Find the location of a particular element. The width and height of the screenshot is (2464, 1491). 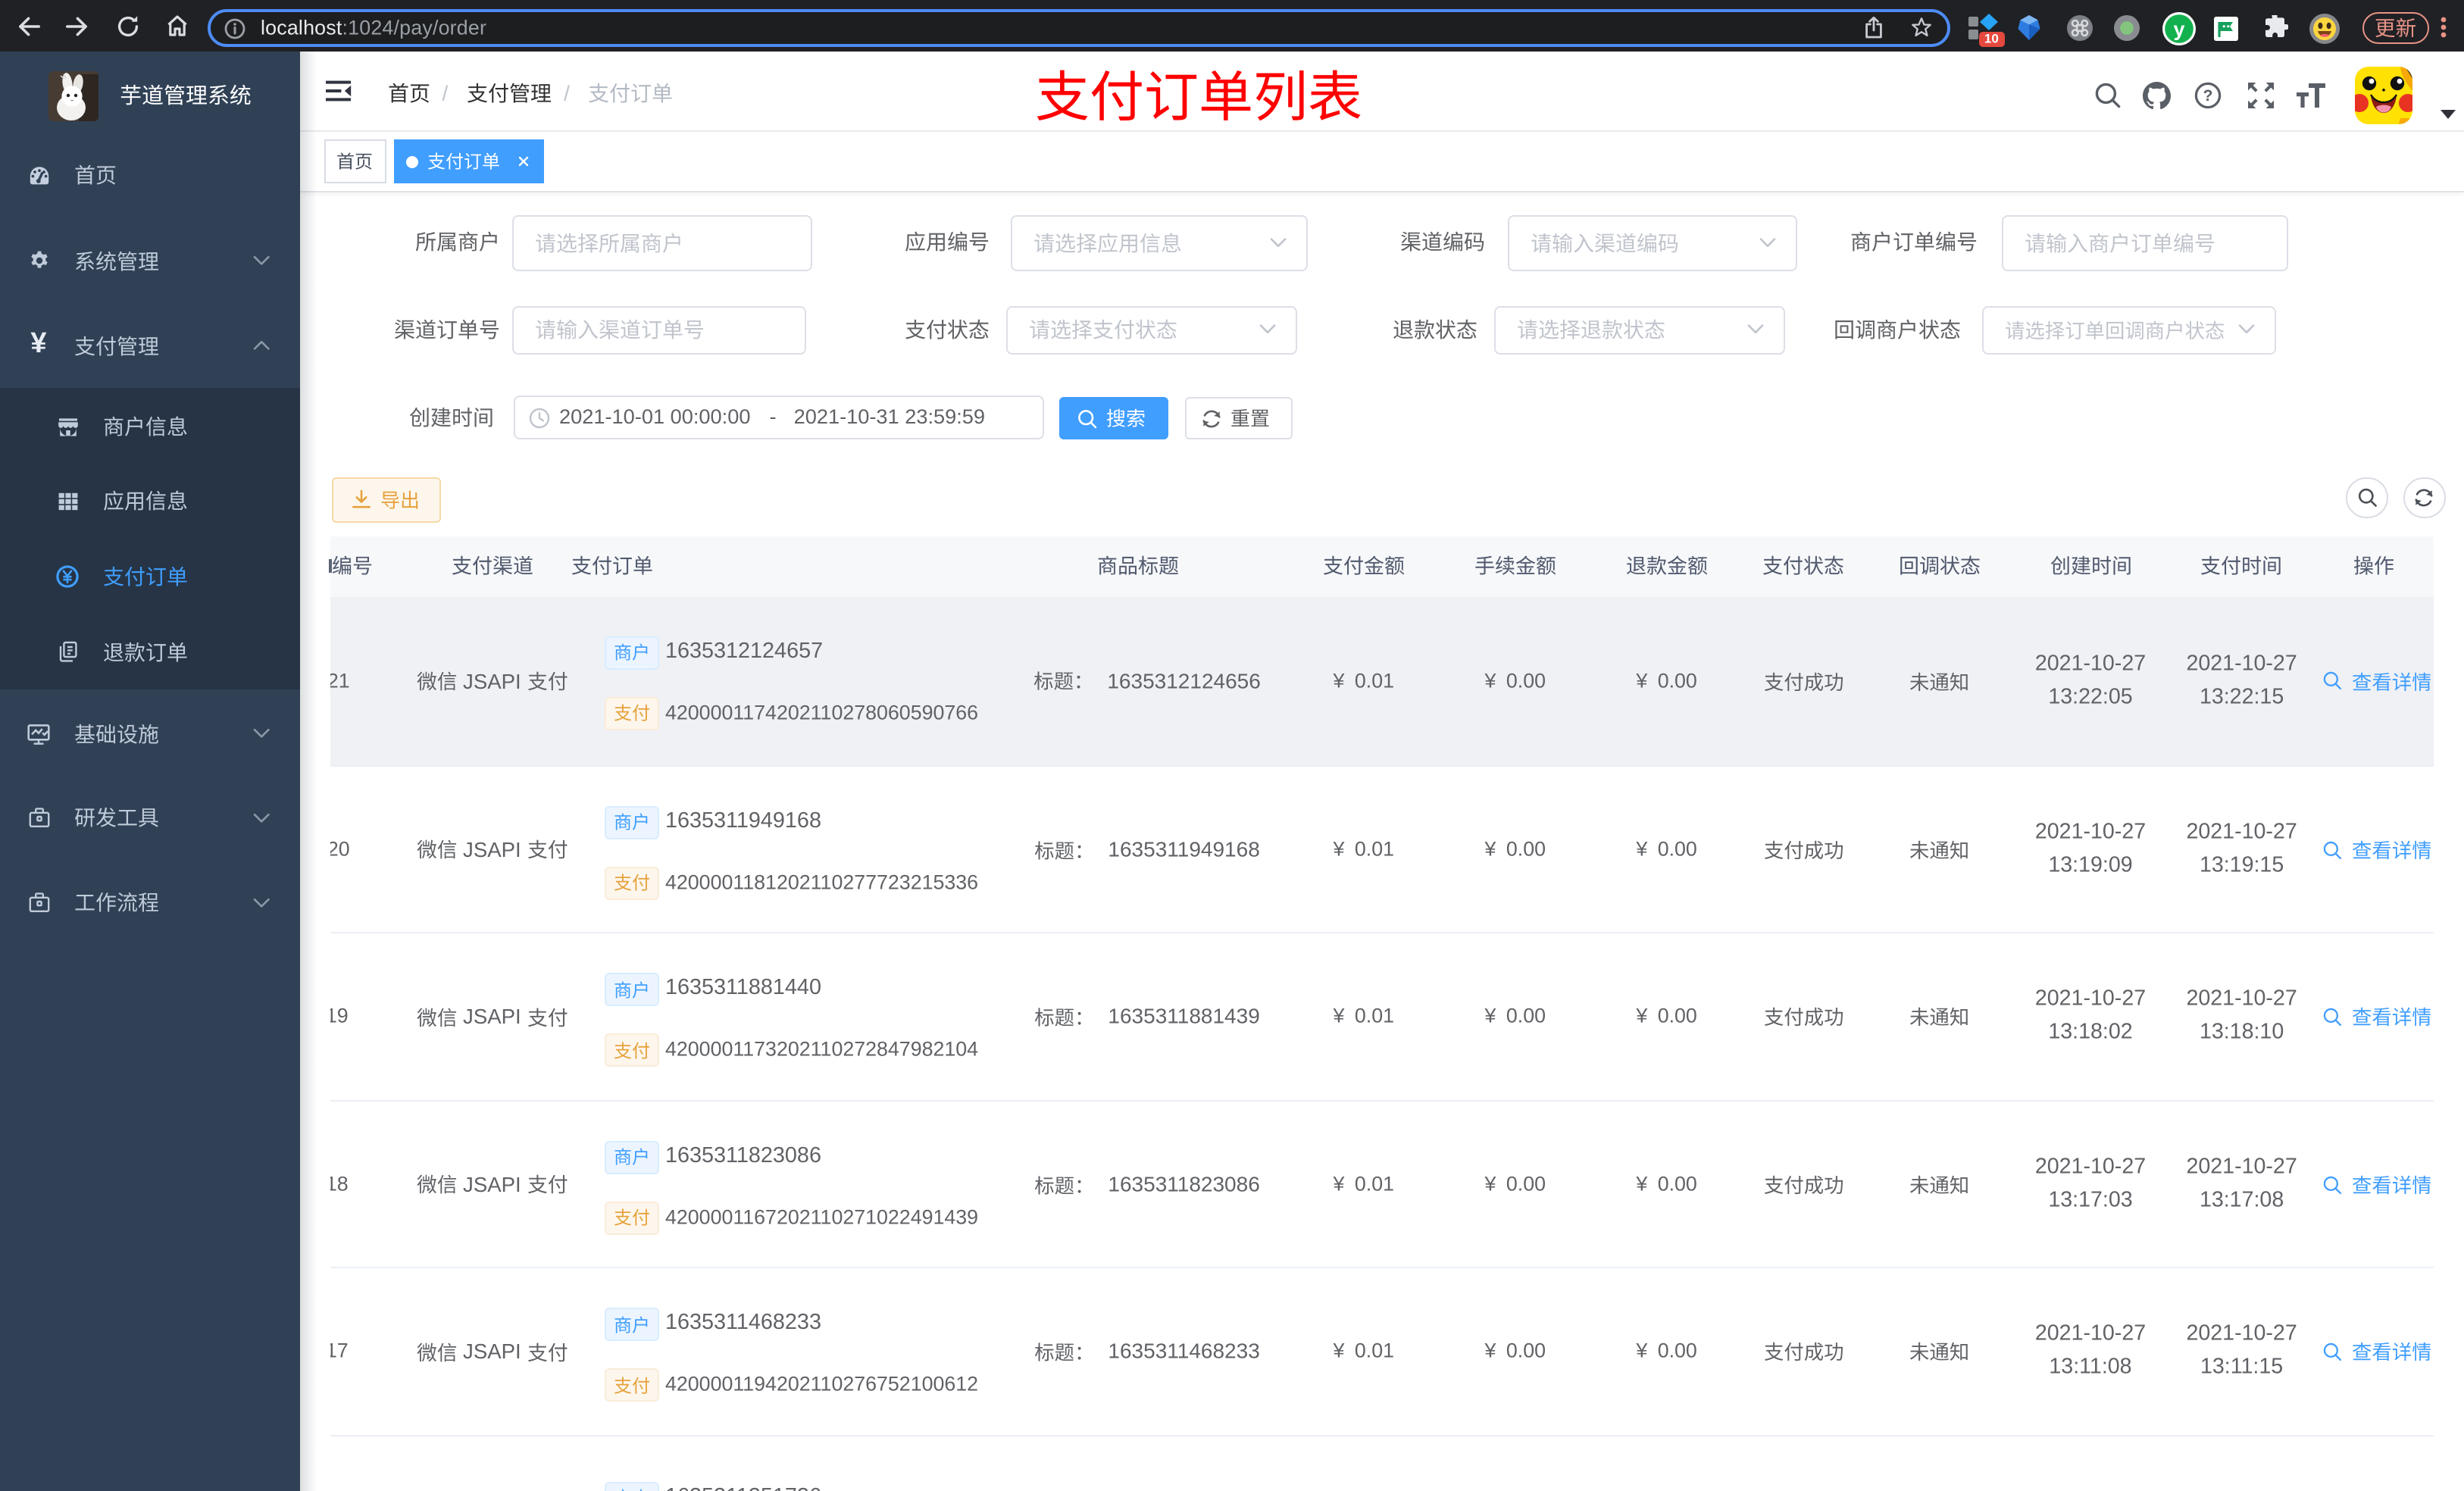

svg-text: y is located at coordinates (2178, 28).